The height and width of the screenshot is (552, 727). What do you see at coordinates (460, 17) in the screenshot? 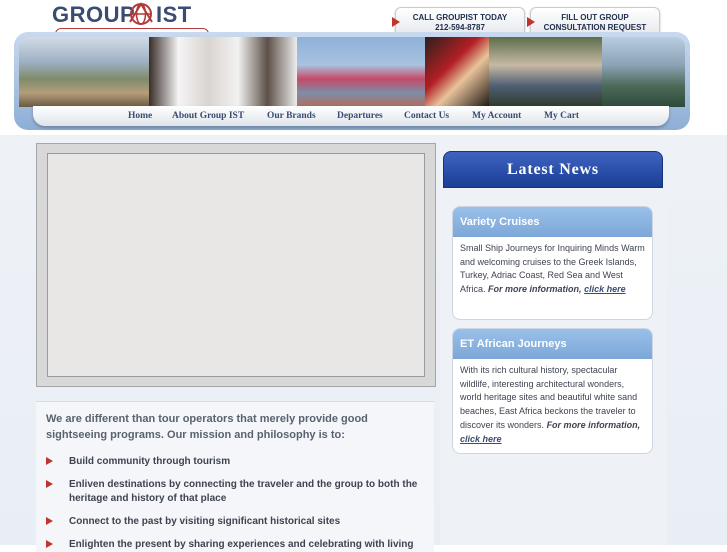
I see `call-button-line1: CALL GROUPIST TODAY` at bounding box center [460, 17].